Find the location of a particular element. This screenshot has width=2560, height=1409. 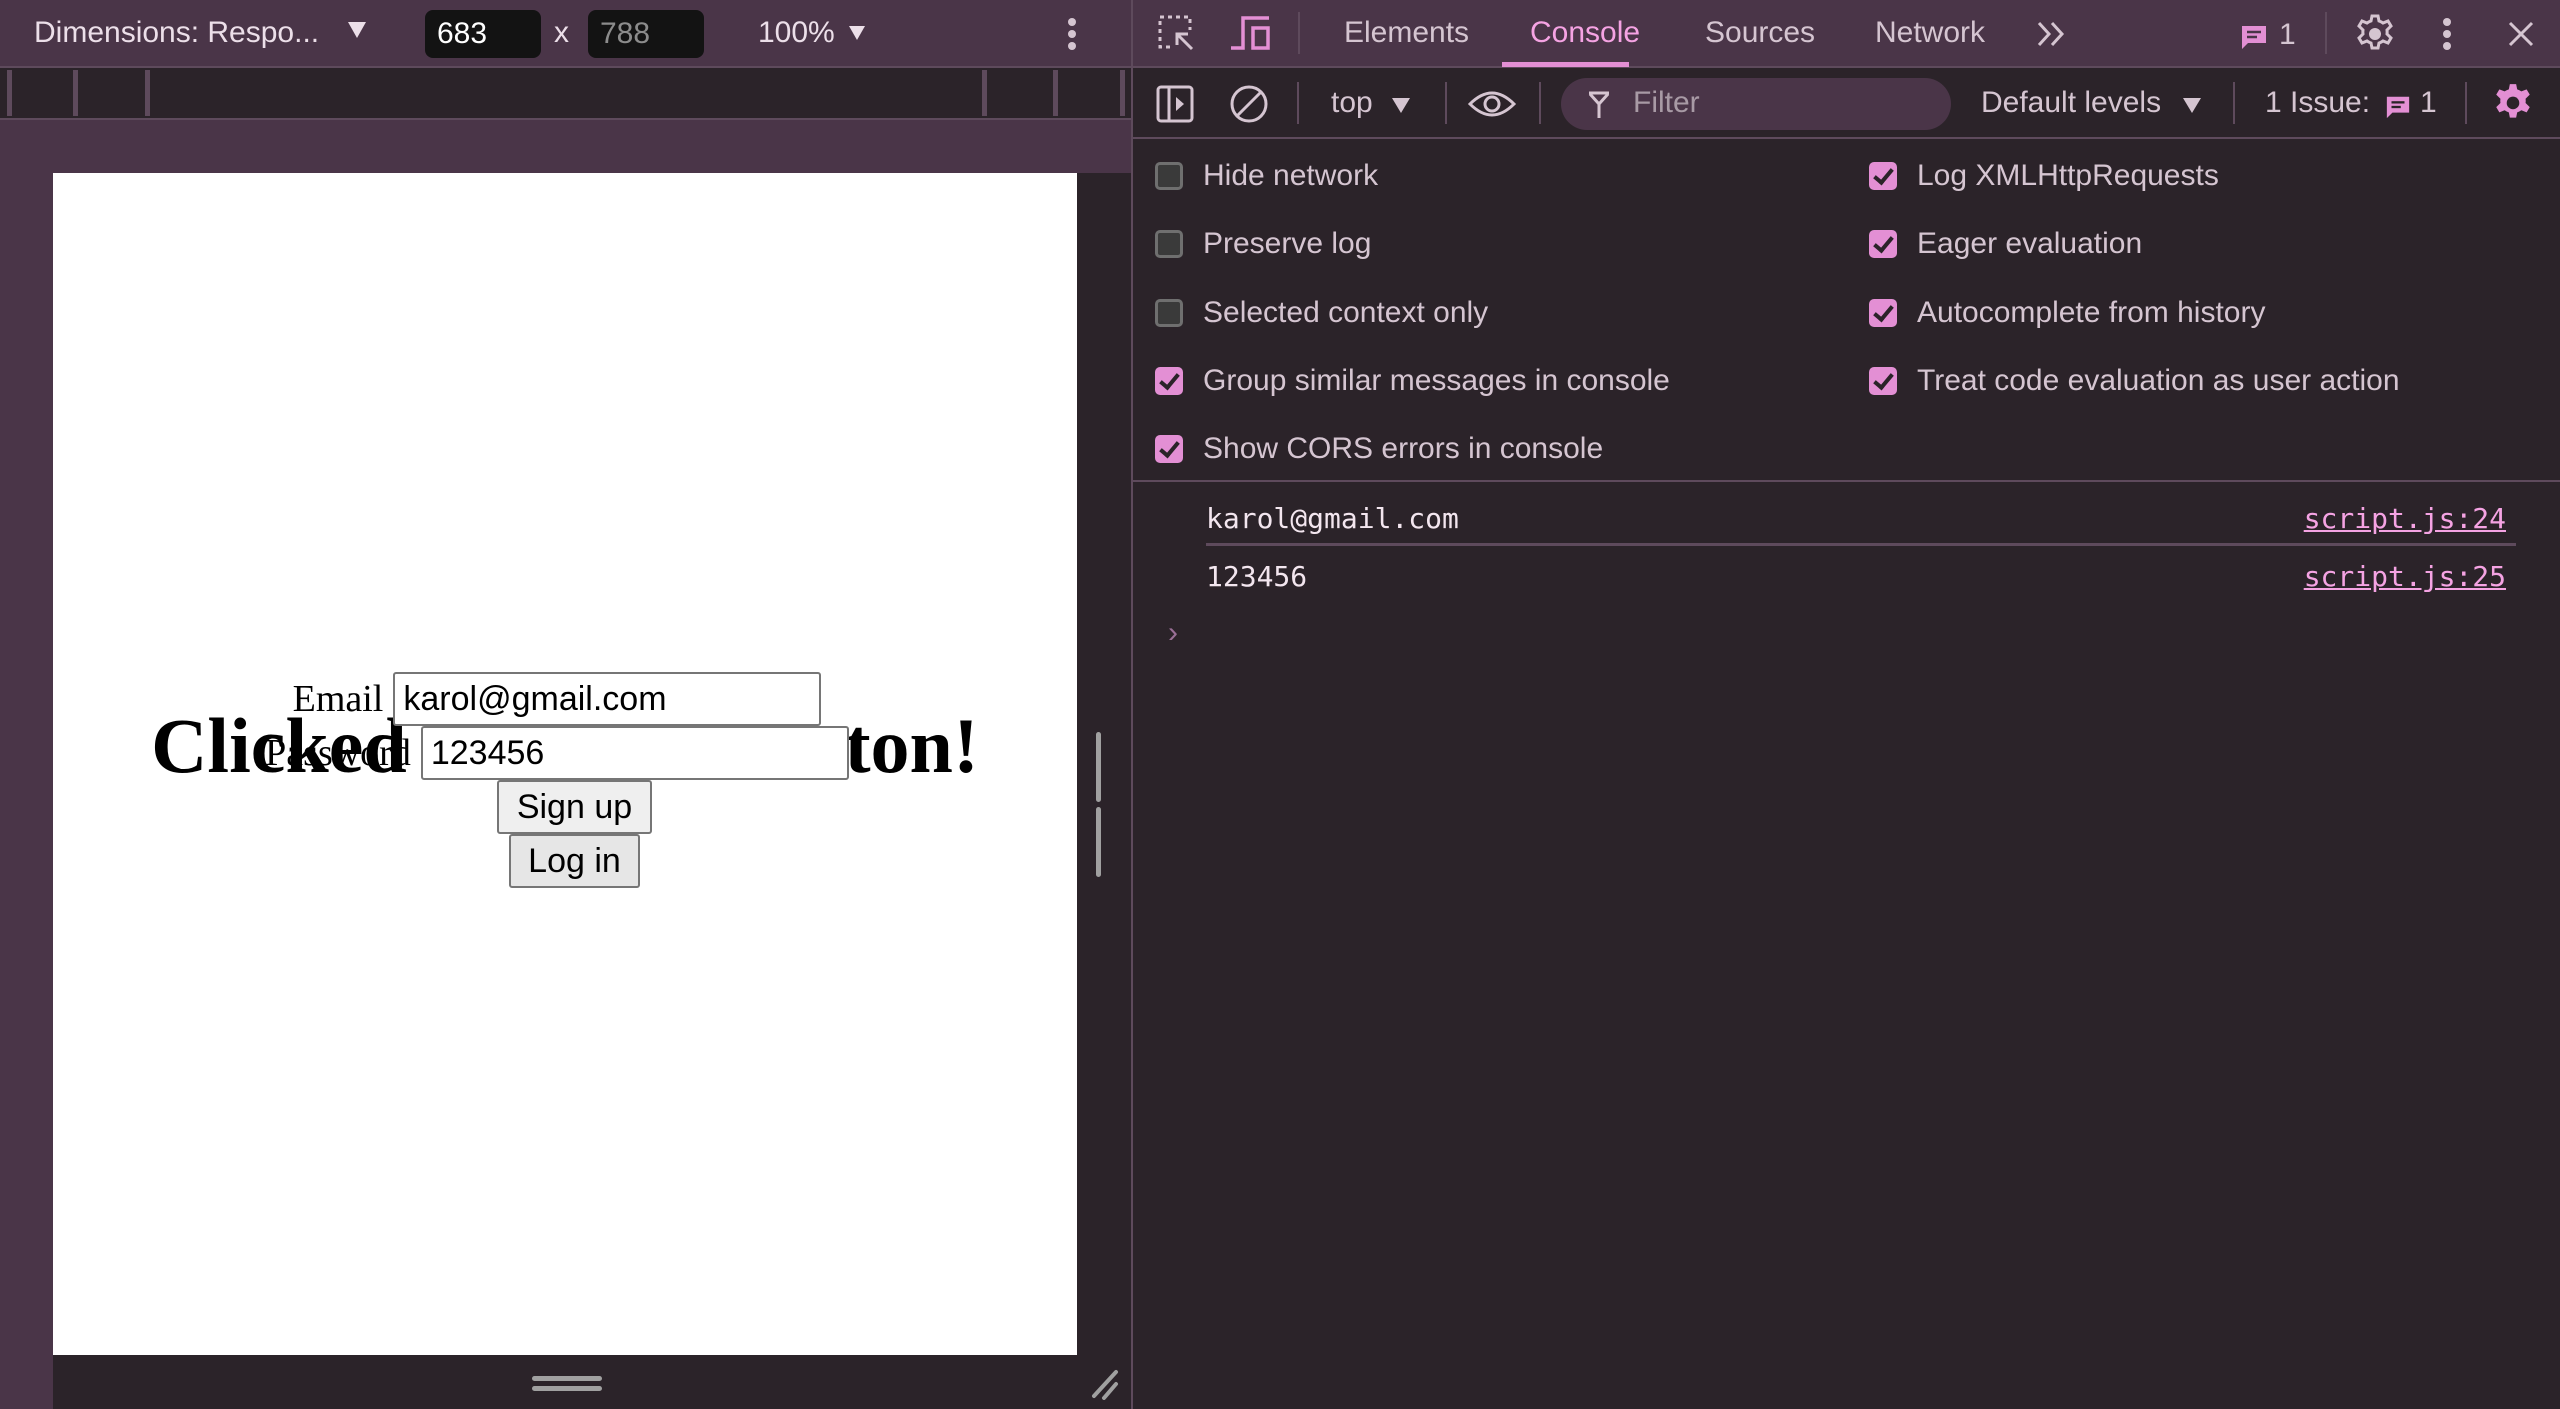

setting-show-cors-errors: Show CORS errors in console is located at coordinates (1379, 449).